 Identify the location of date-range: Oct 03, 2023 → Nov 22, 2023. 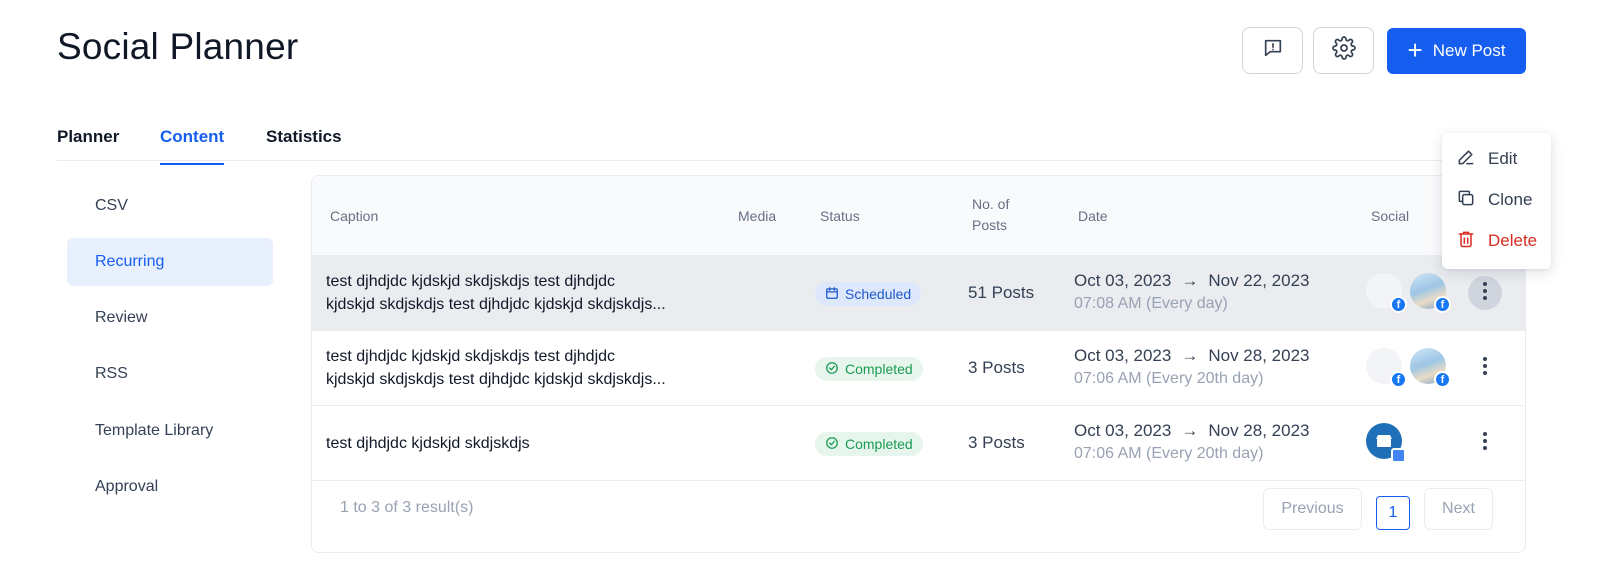
(1191, 281).